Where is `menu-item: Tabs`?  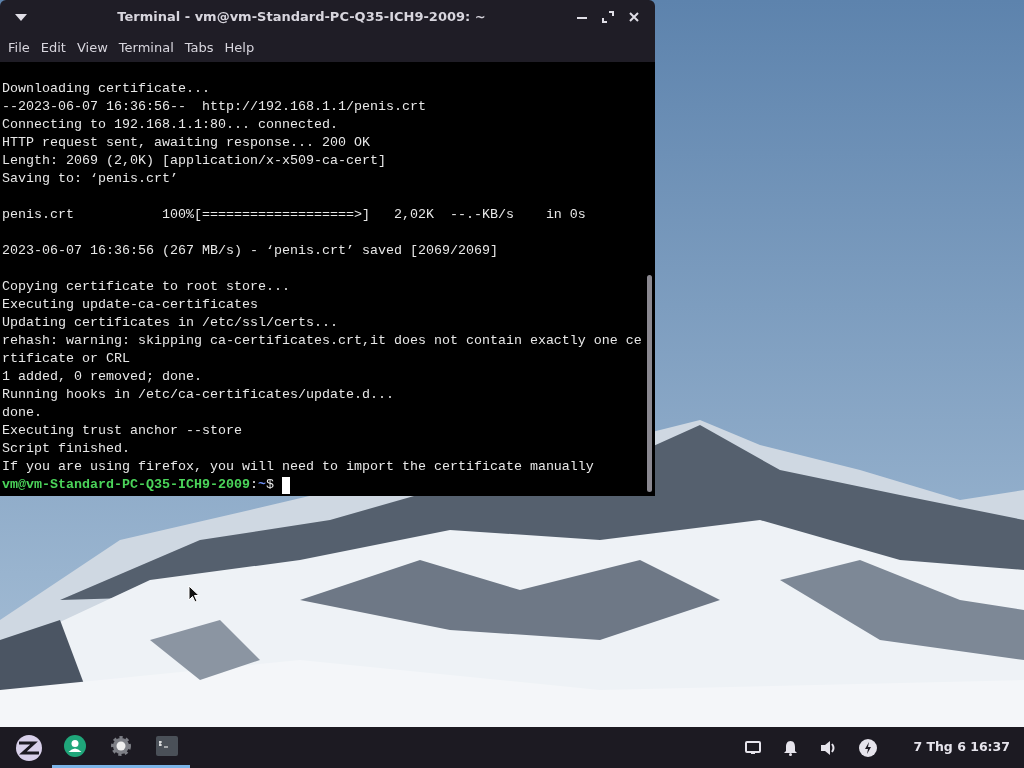 menu-item: Tabs is located at coordinates (199, 47).